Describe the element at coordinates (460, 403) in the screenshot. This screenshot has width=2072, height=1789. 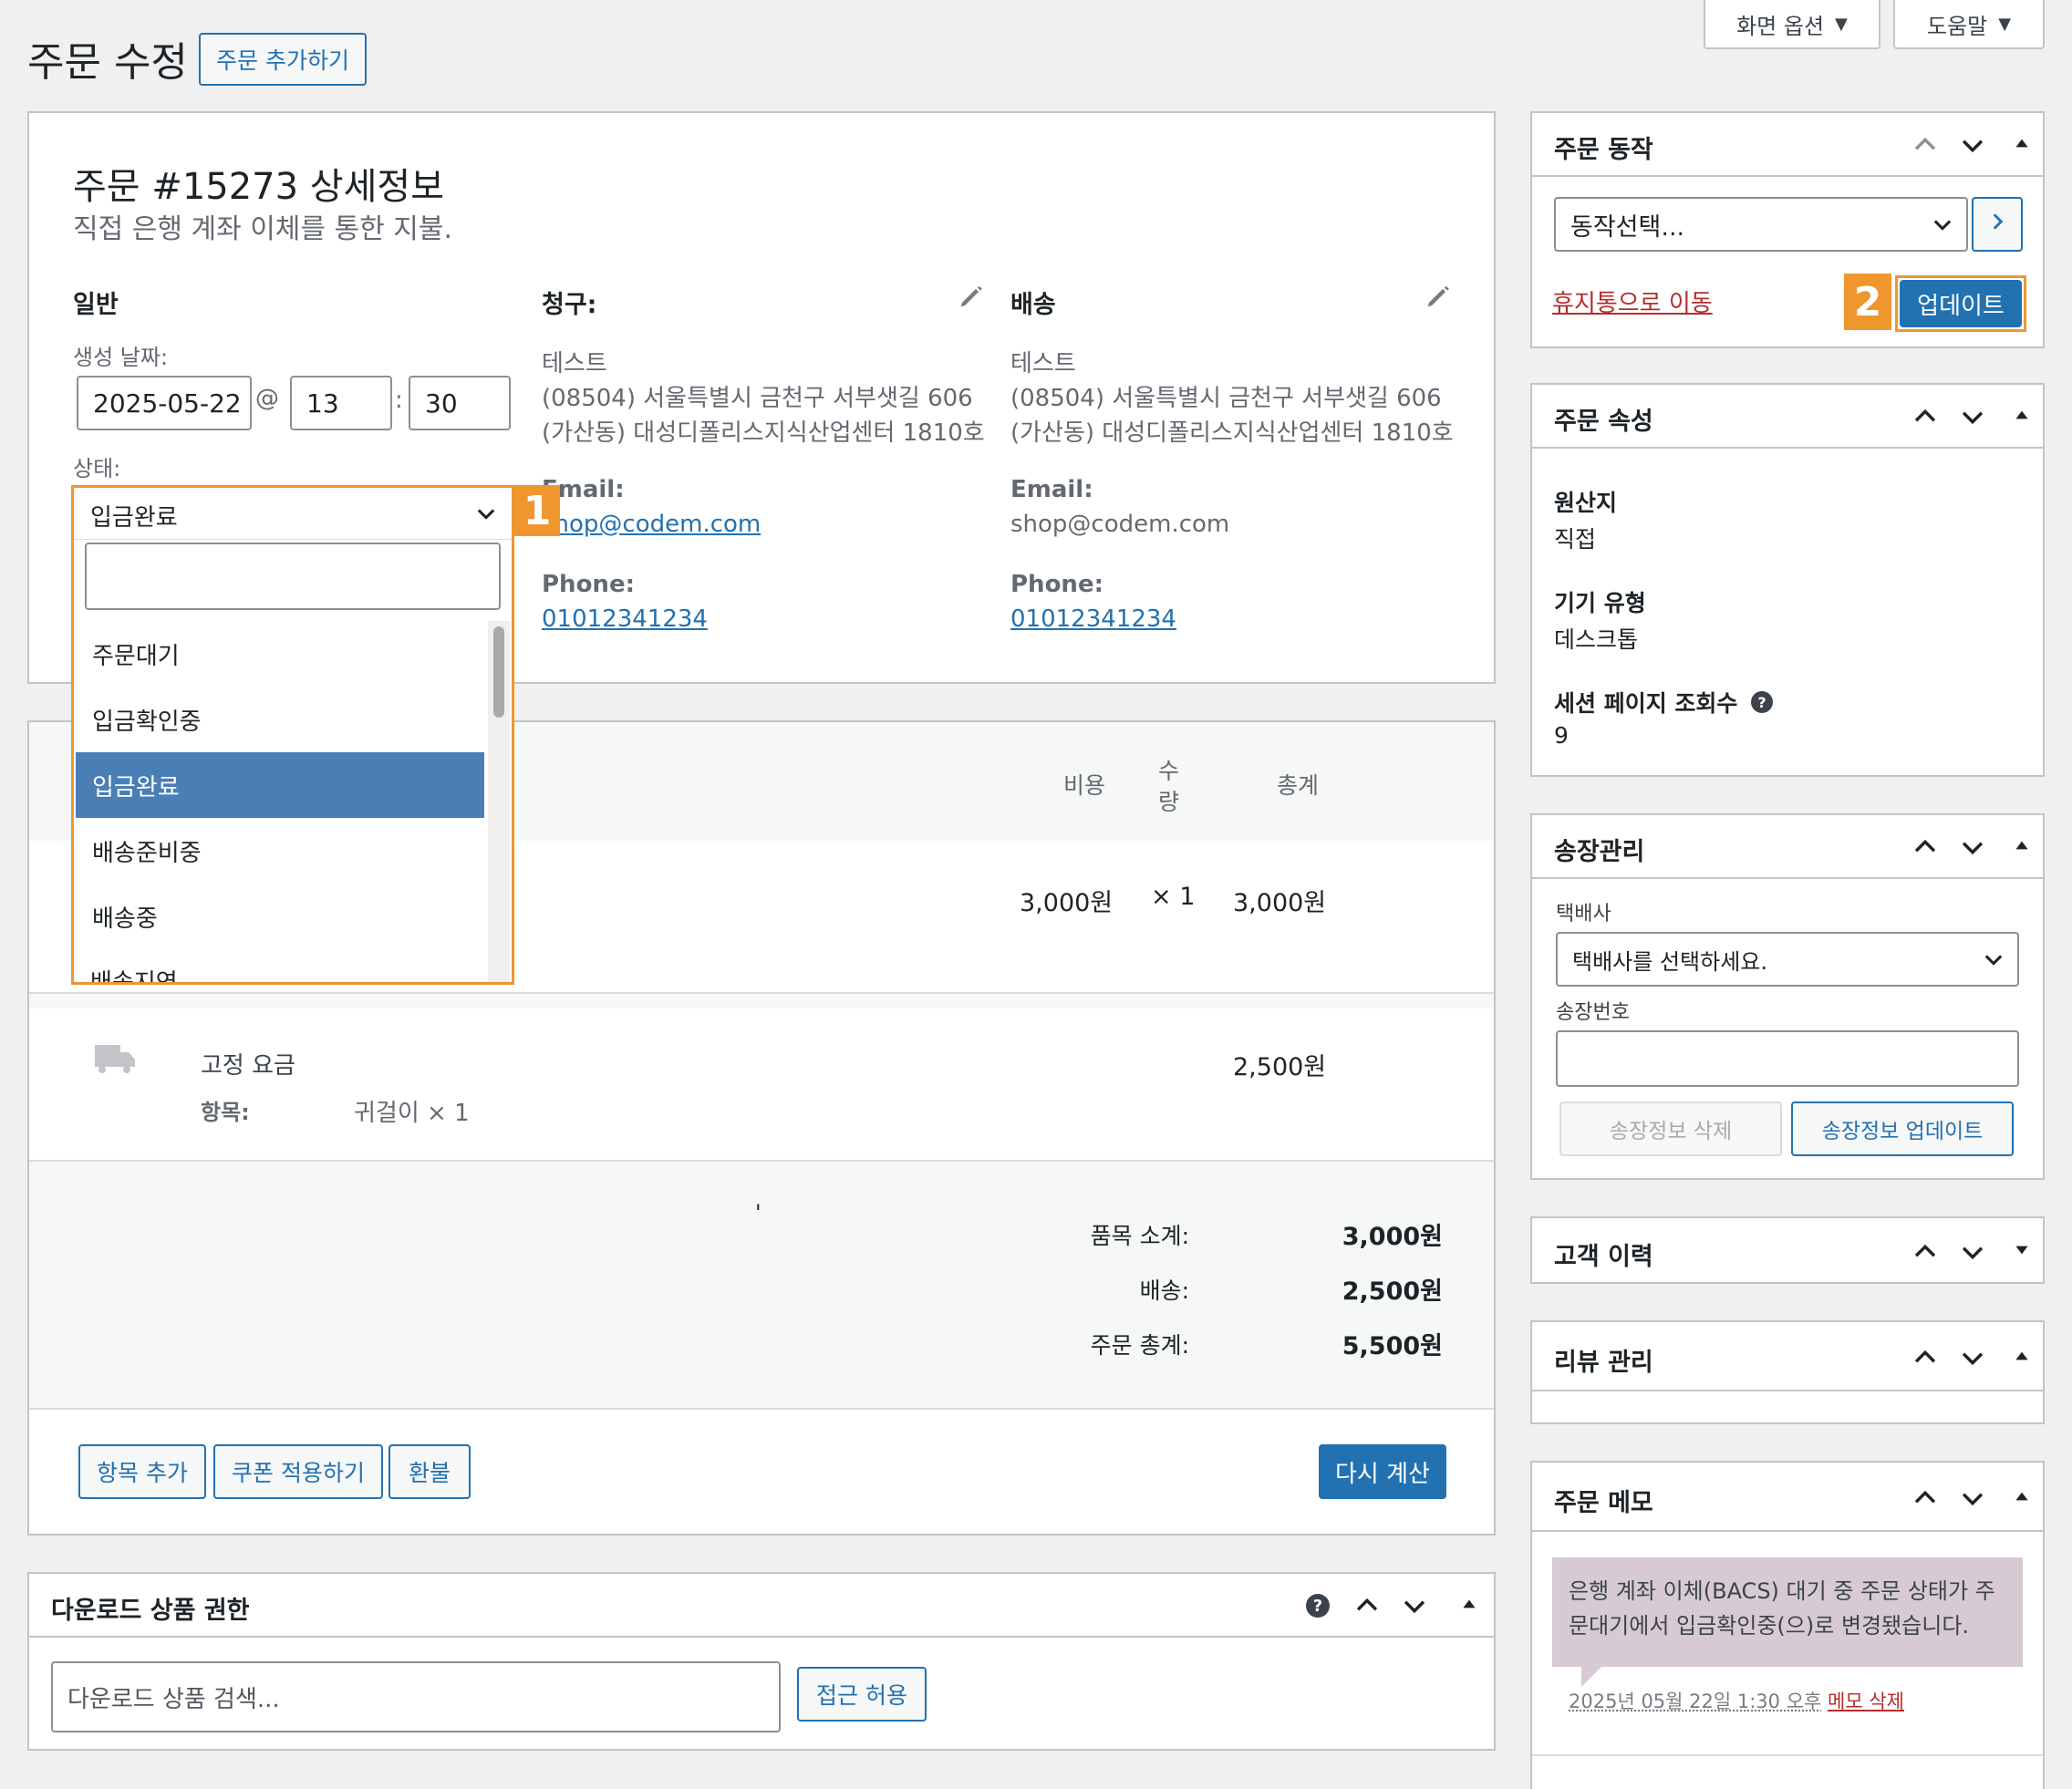
I see `order-minute-input: 30` at that location.